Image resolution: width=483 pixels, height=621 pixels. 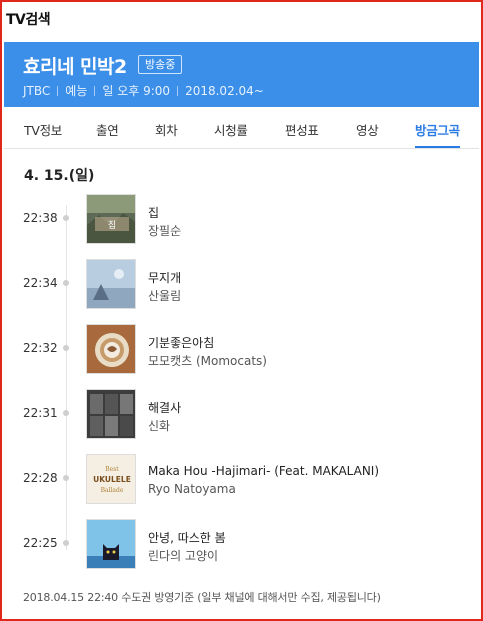 I want to click on svg-text: UKULELE, so click(x=112, y=479).